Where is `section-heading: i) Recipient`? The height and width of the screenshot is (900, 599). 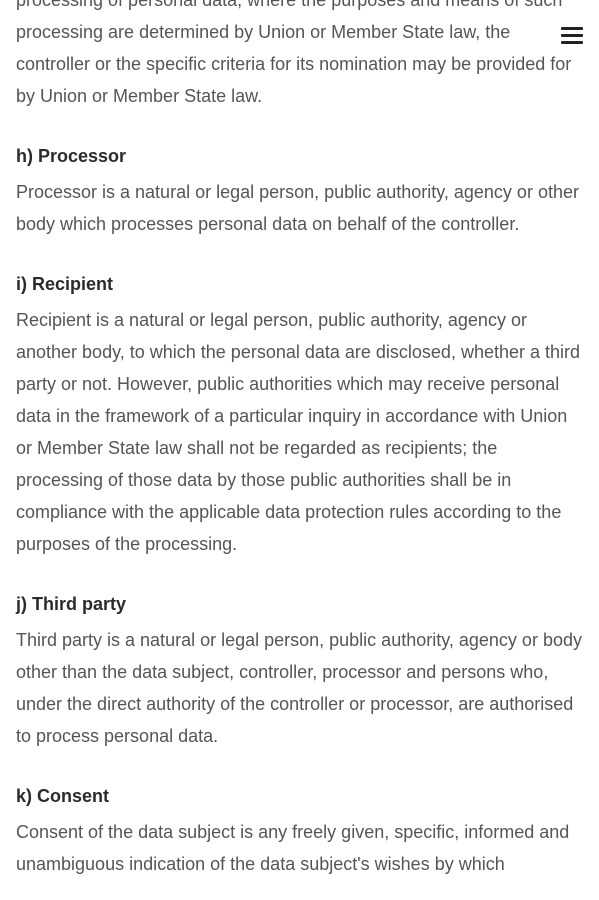
section-heading: i) Recipient is located at coordinates (65, 284).